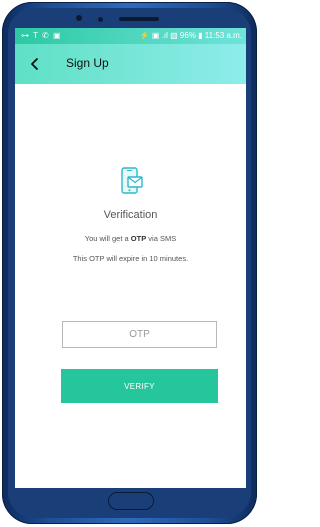  I want to click on status-right-text: ⚡ ▣ .ıl ▨ 96% ▮ 11:53 a.m., so click(190, 35).